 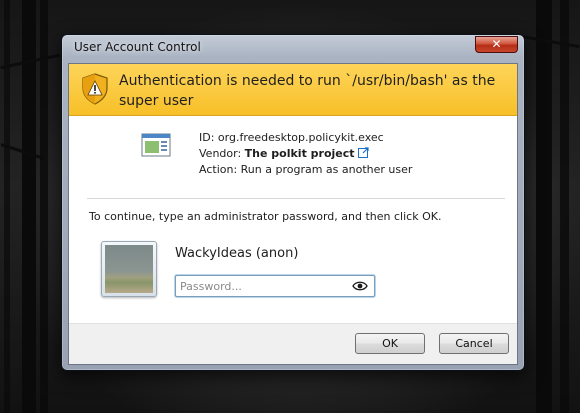 What do you see at coordinates (293, 47) in the screenshot?
I see `title-bar: User Account Control ✕` at bounding box center [293, 47].